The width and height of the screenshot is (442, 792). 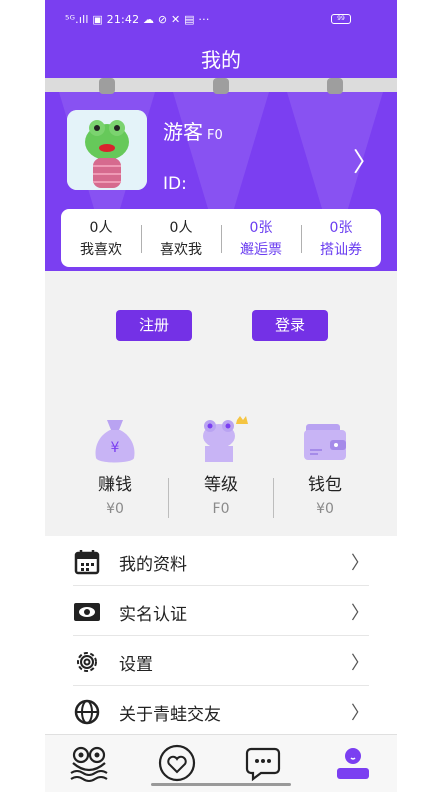 What do you see at coordinates (325, 442) in the screenshot?
I see `wallet-icon` at bounding box center [325, 442].